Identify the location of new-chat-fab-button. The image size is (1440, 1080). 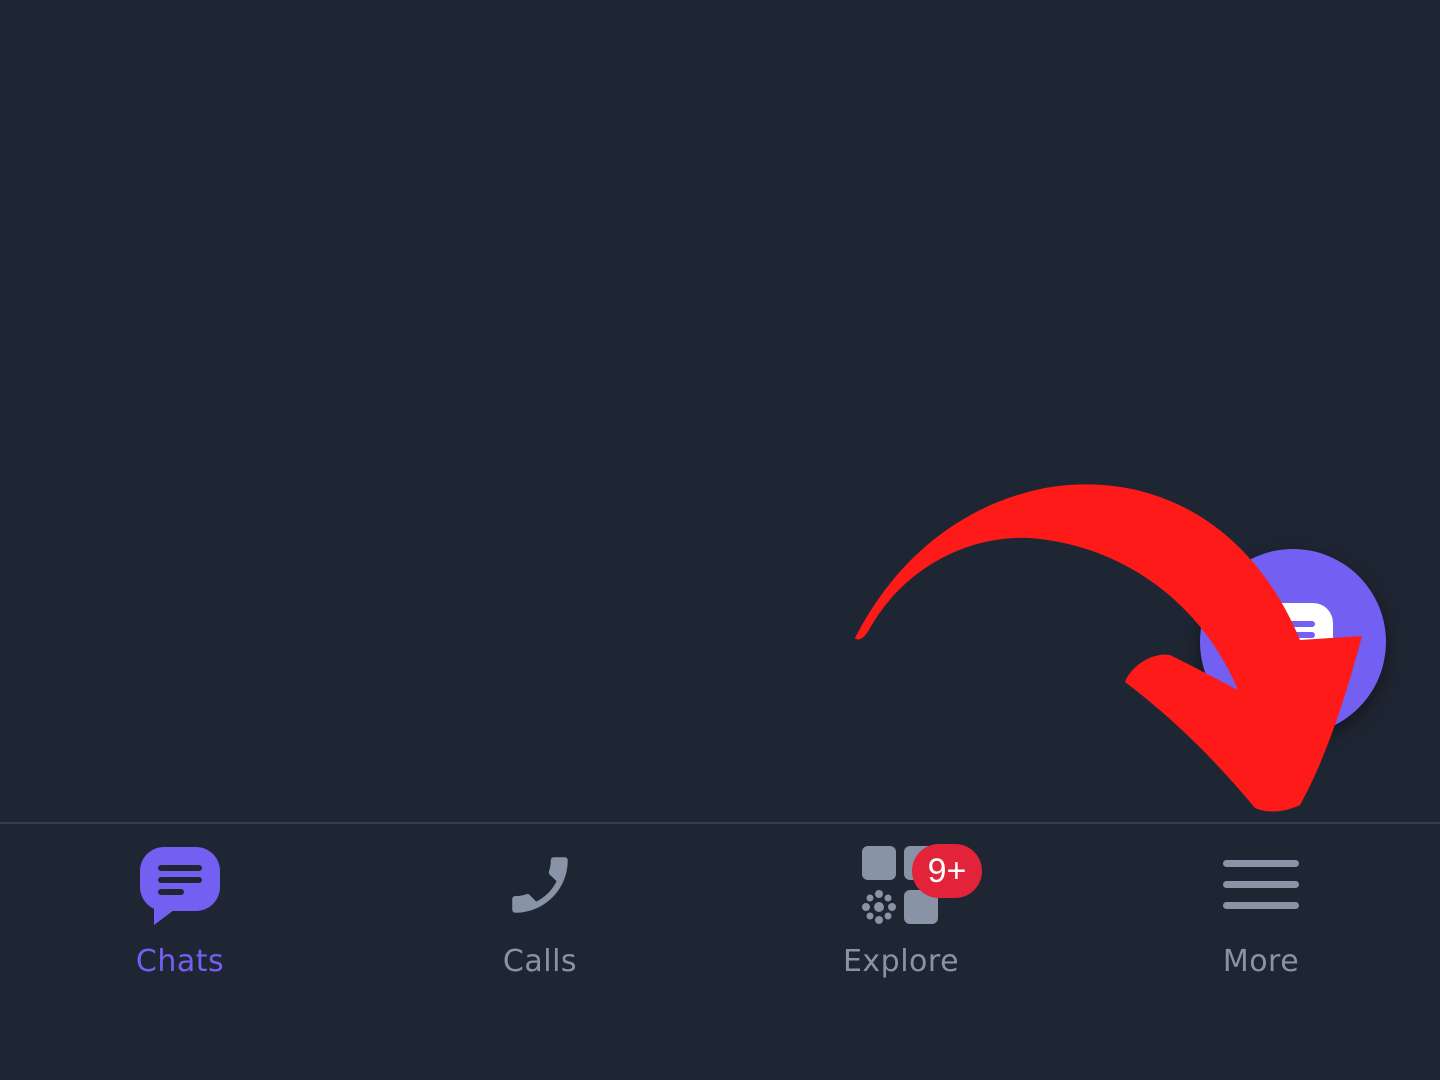
(1293, 642).